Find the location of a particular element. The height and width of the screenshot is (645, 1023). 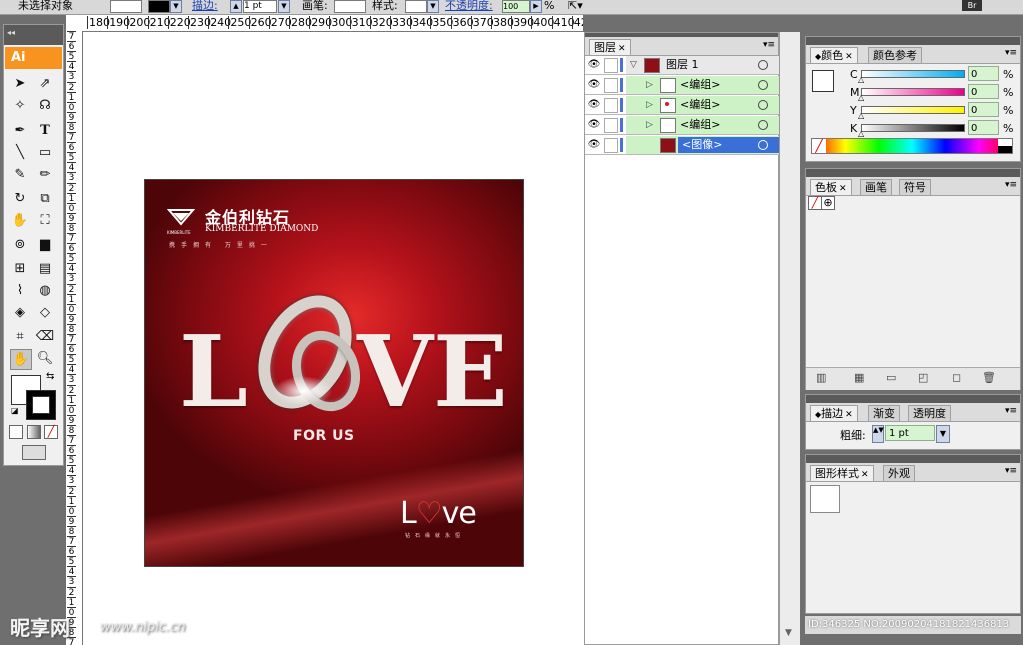

tools-panel-grip: ◂◂ is located at coordinates (33, 35).